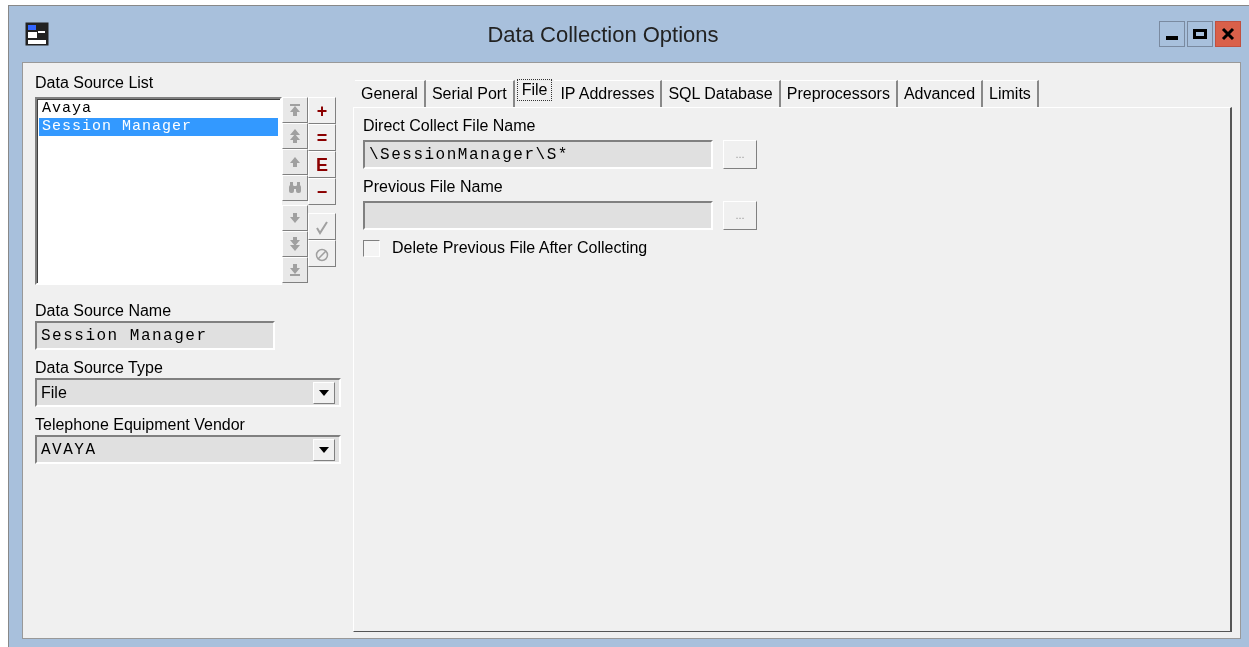  I want to click on name-field: Session Manager, so click(155, 335).